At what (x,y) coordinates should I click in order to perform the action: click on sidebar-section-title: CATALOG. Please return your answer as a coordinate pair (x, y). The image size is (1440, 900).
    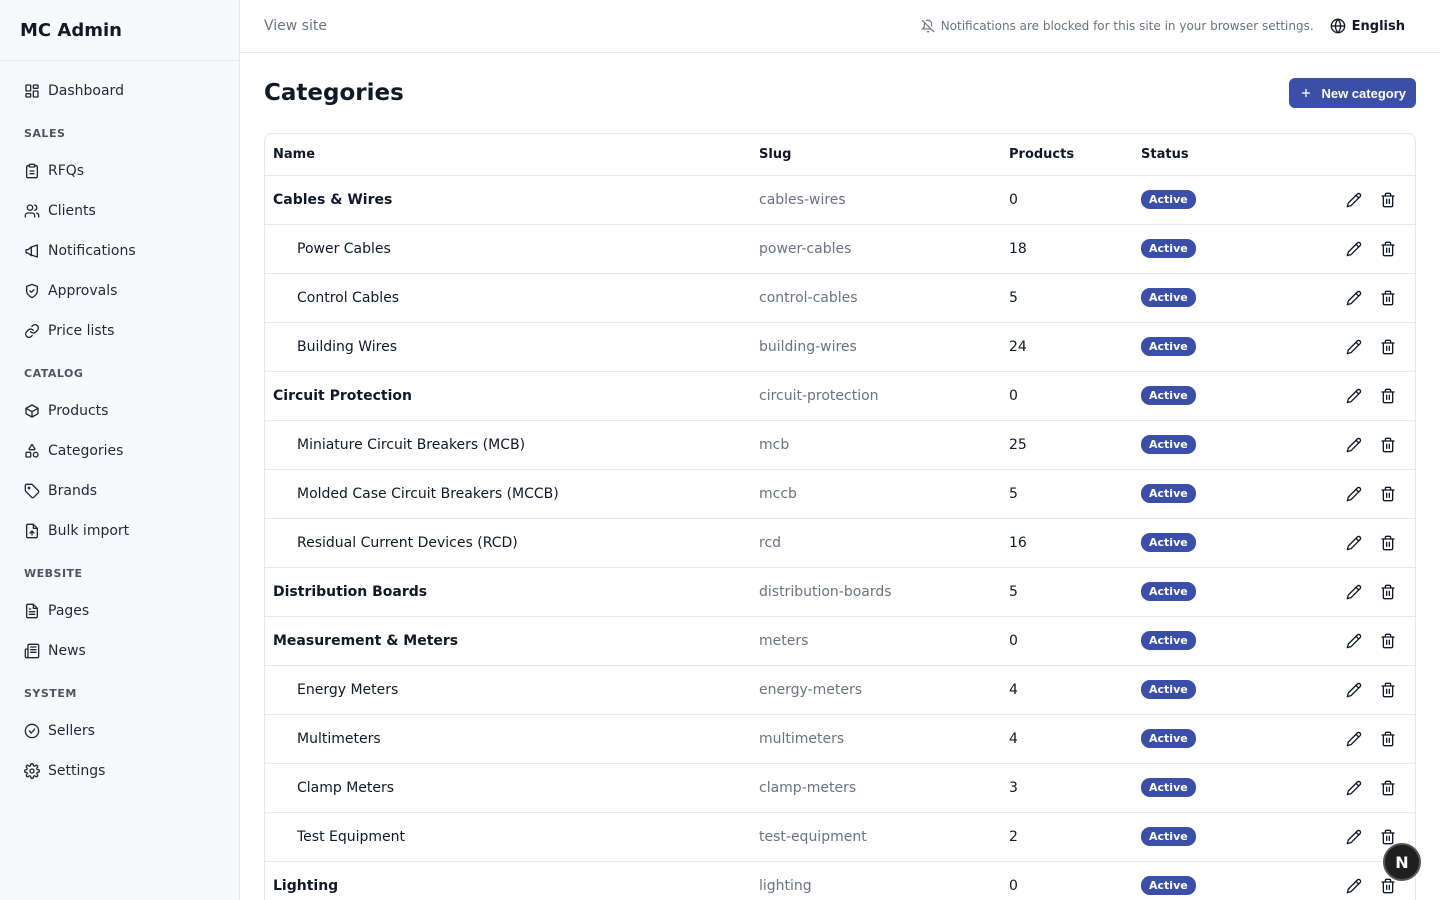
    Looking at the image, I should click on (54, 373).